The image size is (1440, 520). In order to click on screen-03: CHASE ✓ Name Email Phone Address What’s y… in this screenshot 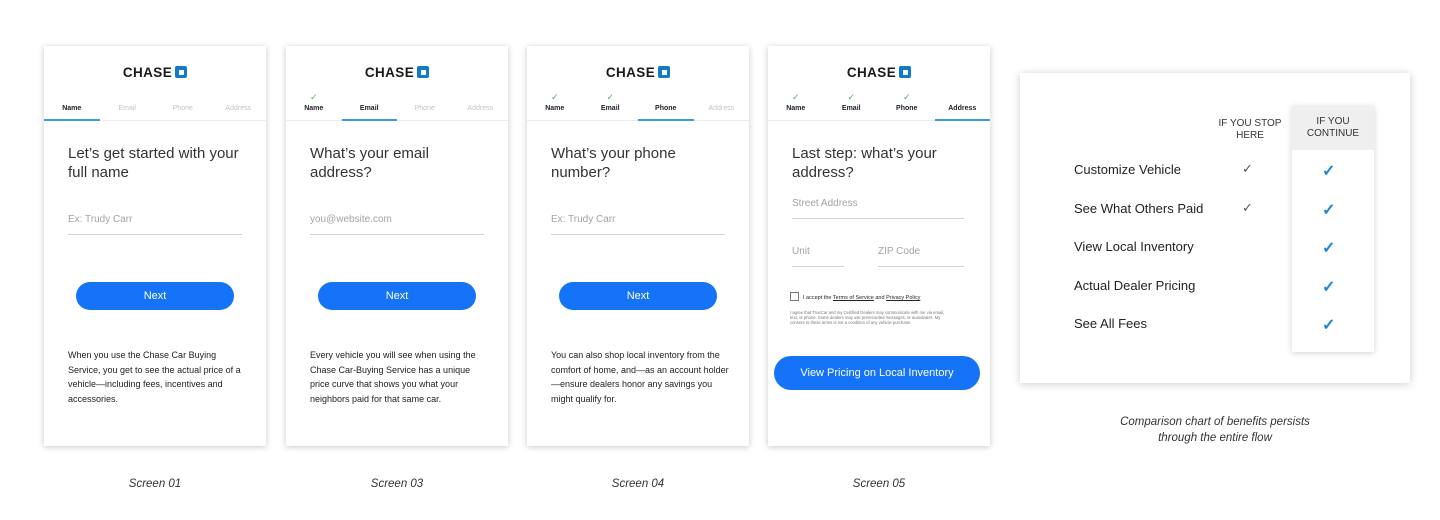, I will do `click(397, 246)`.